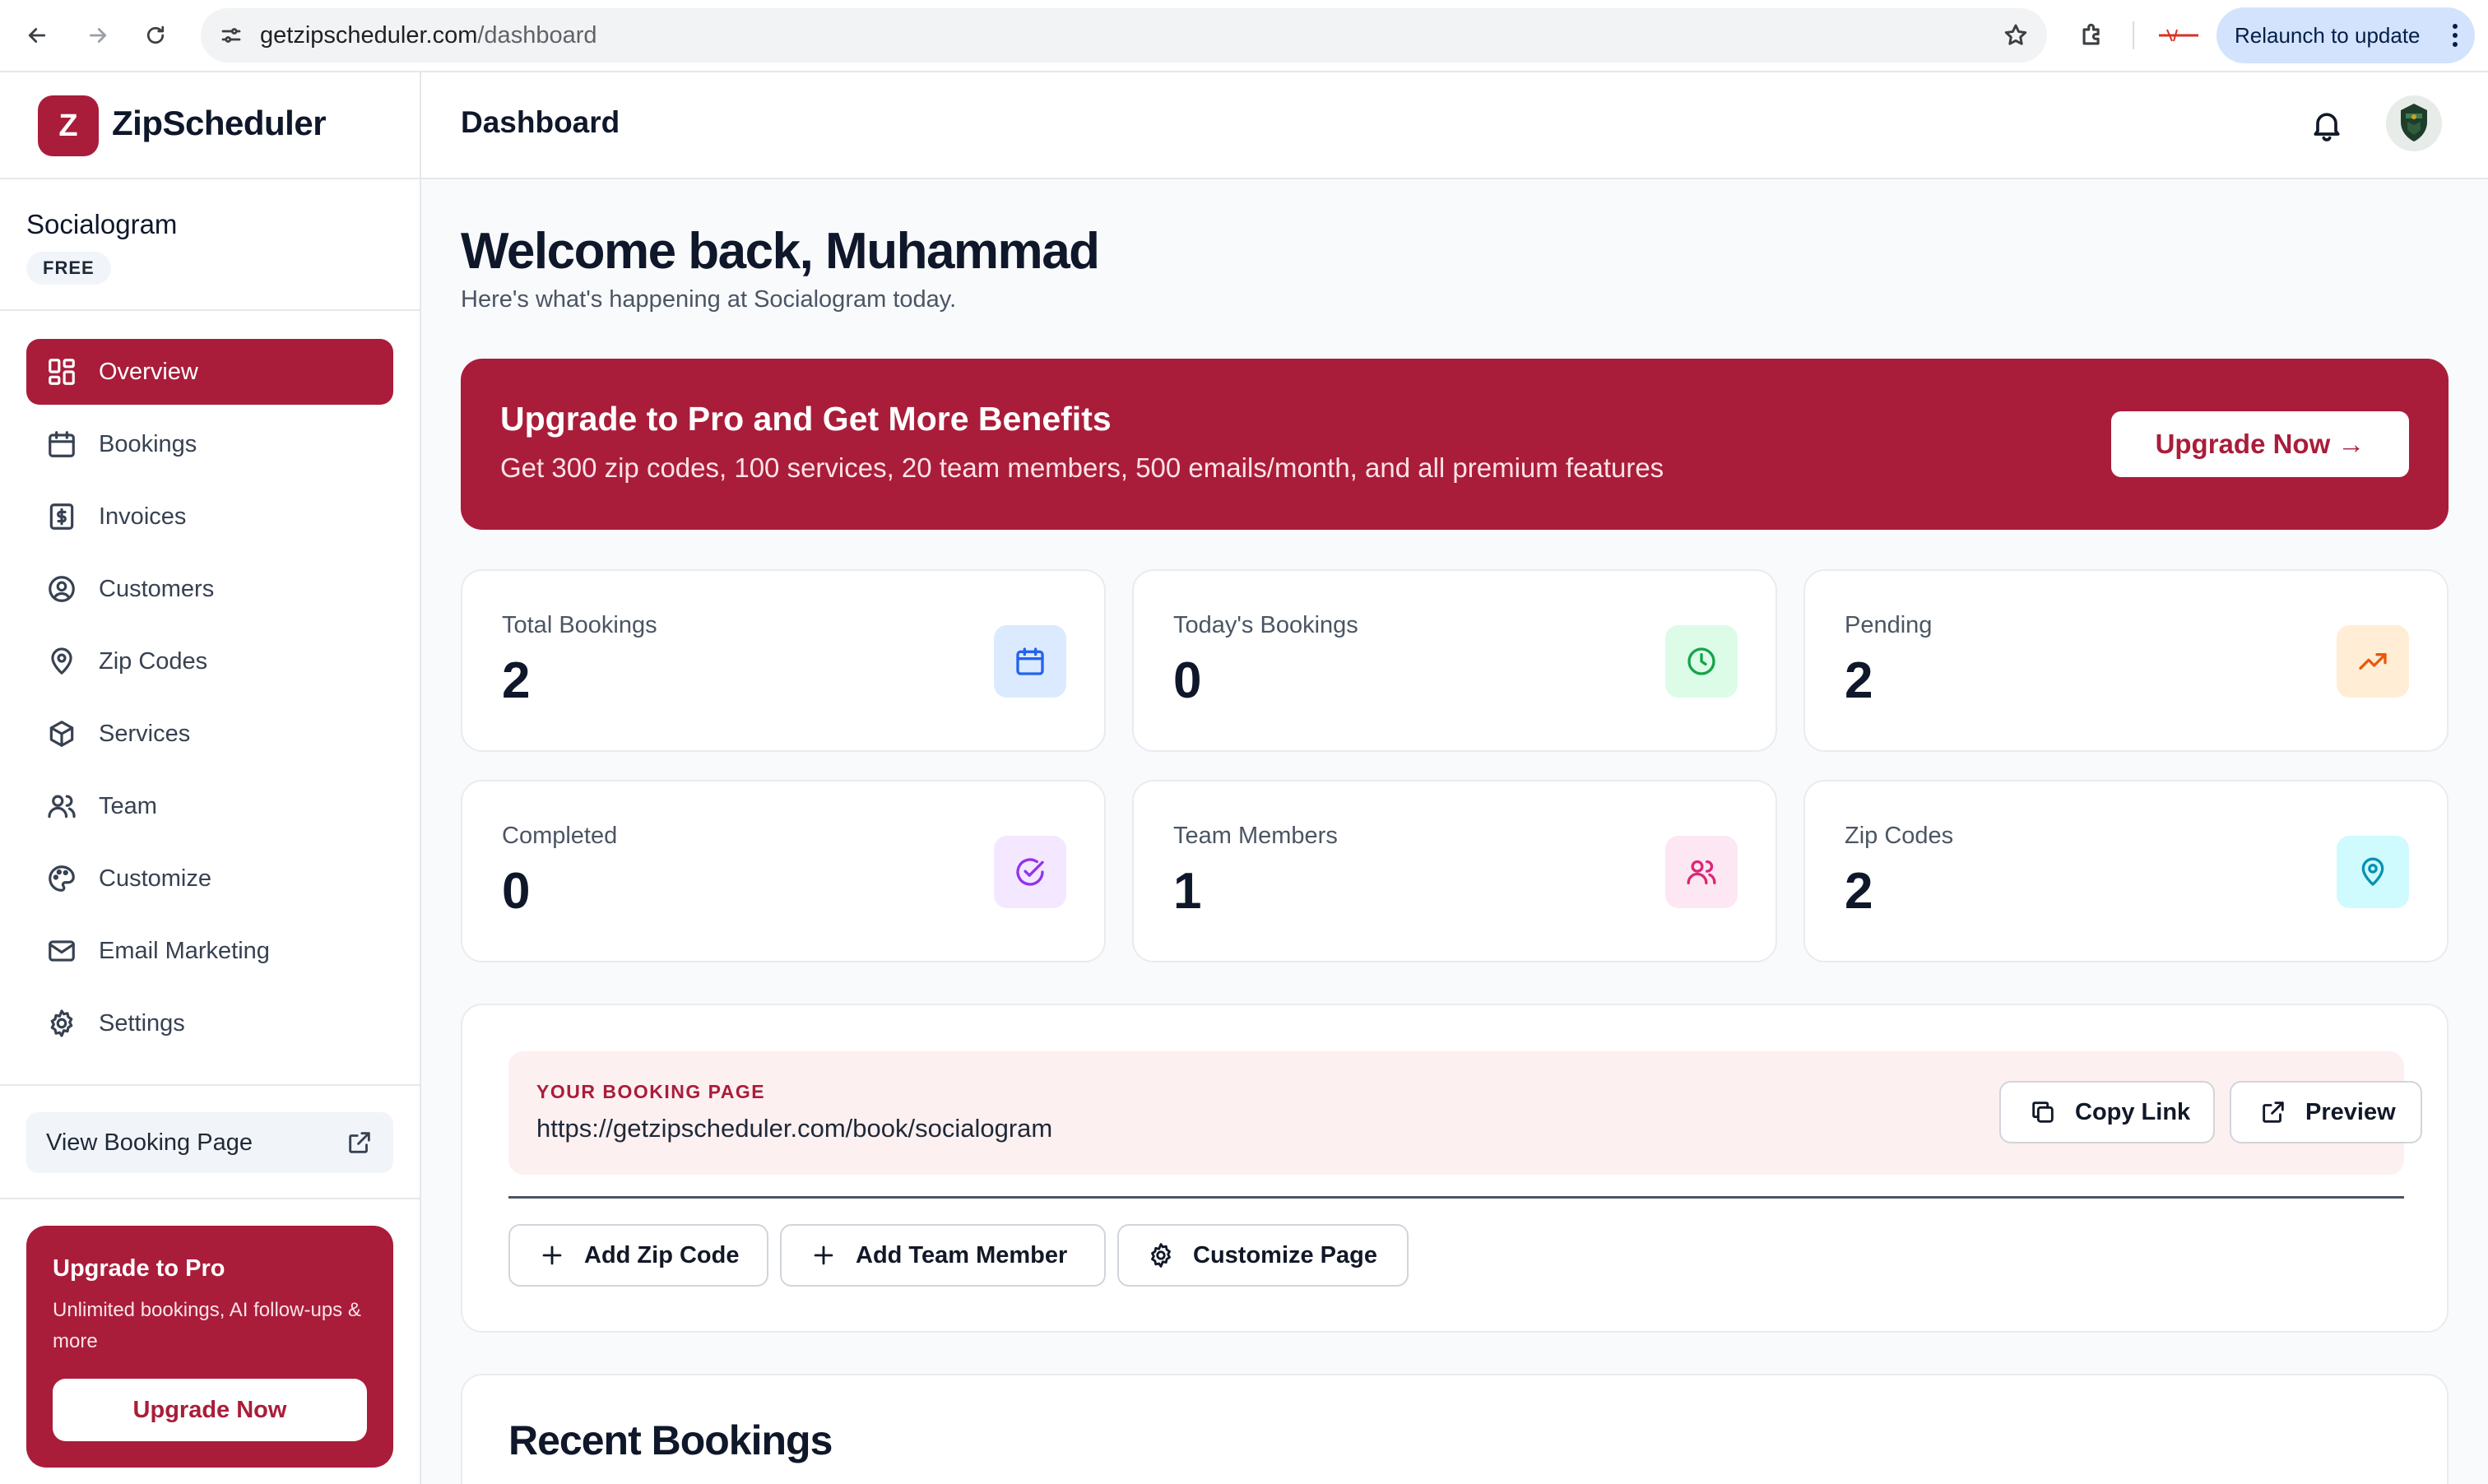  Describe the element at coordinates (210, 517) in the screenshot. I see `sidebar-item-invoices: Invoices` at that location.